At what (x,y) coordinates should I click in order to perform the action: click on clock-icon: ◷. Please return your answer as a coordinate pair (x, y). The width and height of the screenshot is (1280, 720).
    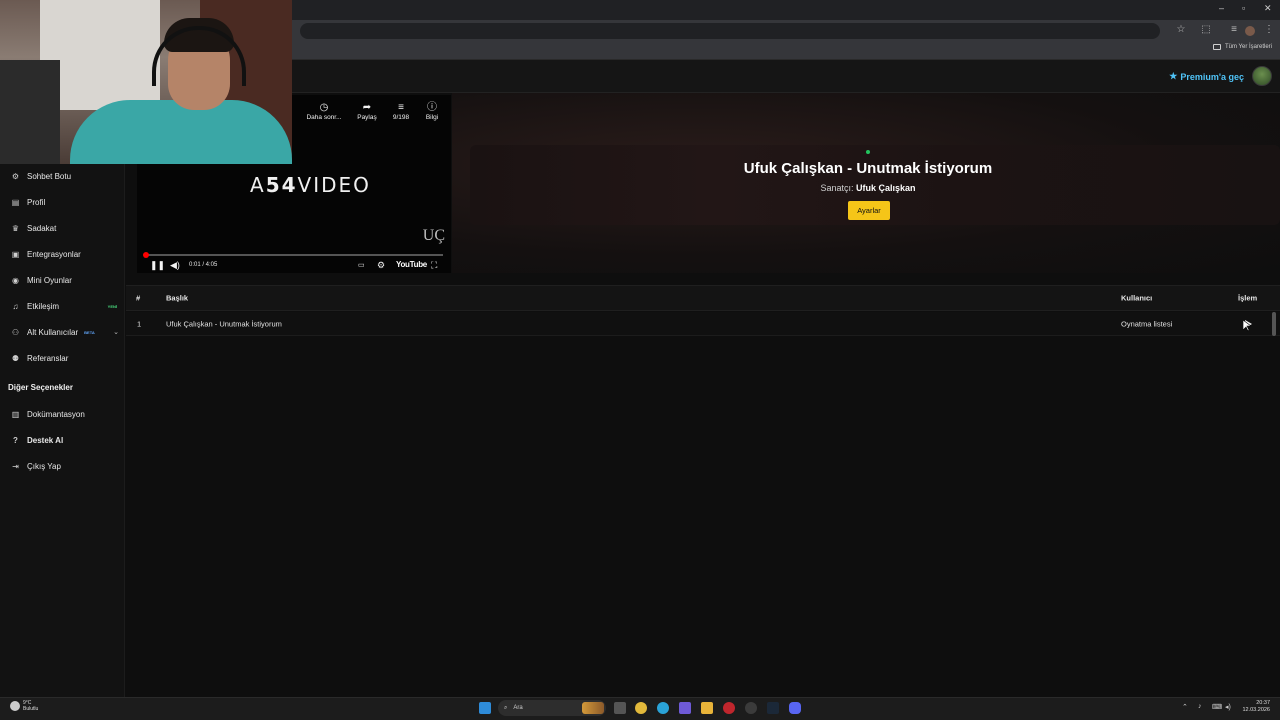
    Looking at the image, I should click on (324, 107).